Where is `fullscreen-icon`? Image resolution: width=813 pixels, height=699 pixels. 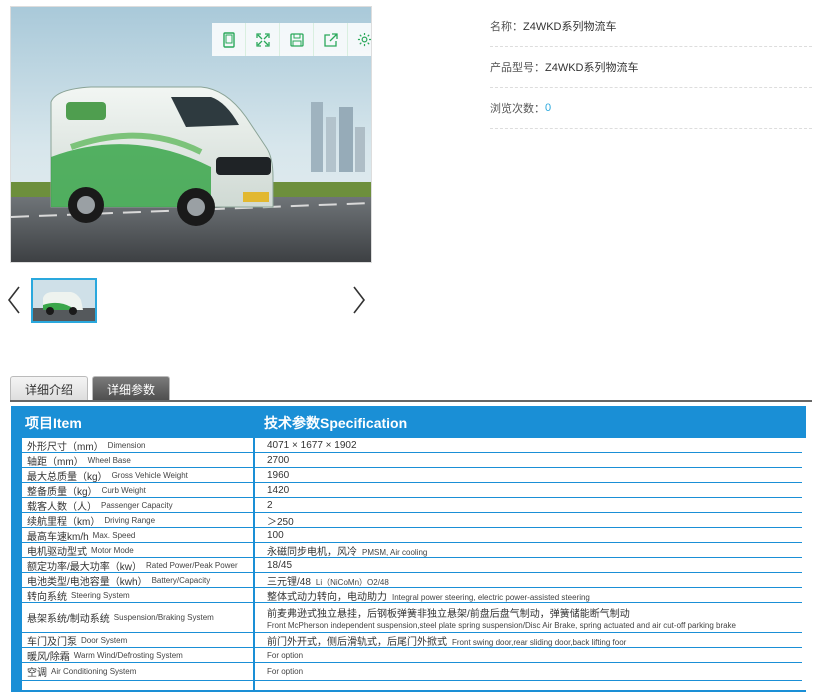
fullscreen-icon is located at coordinates (263, 39).